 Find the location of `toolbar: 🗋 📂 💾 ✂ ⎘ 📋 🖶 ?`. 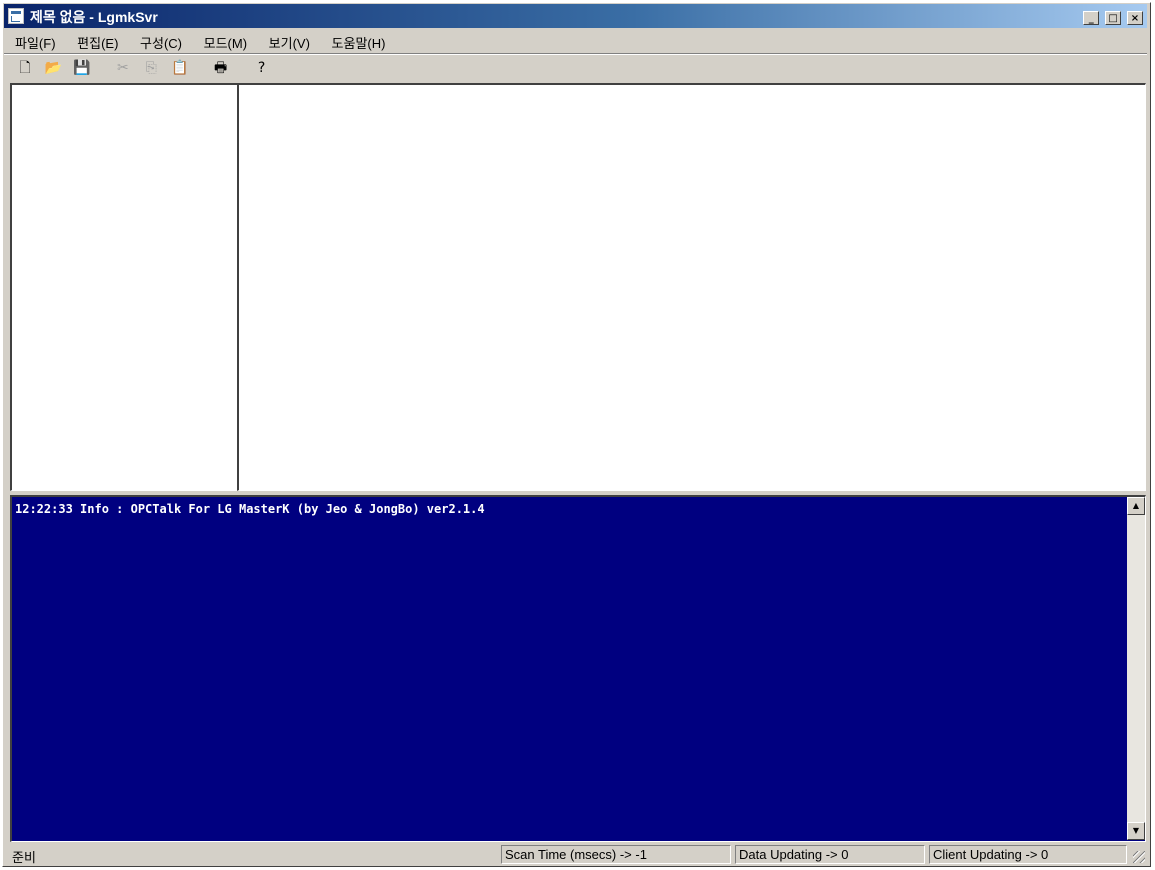

toolbar: 🗋 📂 💾 ✂ ⎘ 📋 🖶 ? is located at coordinates (144, 69).